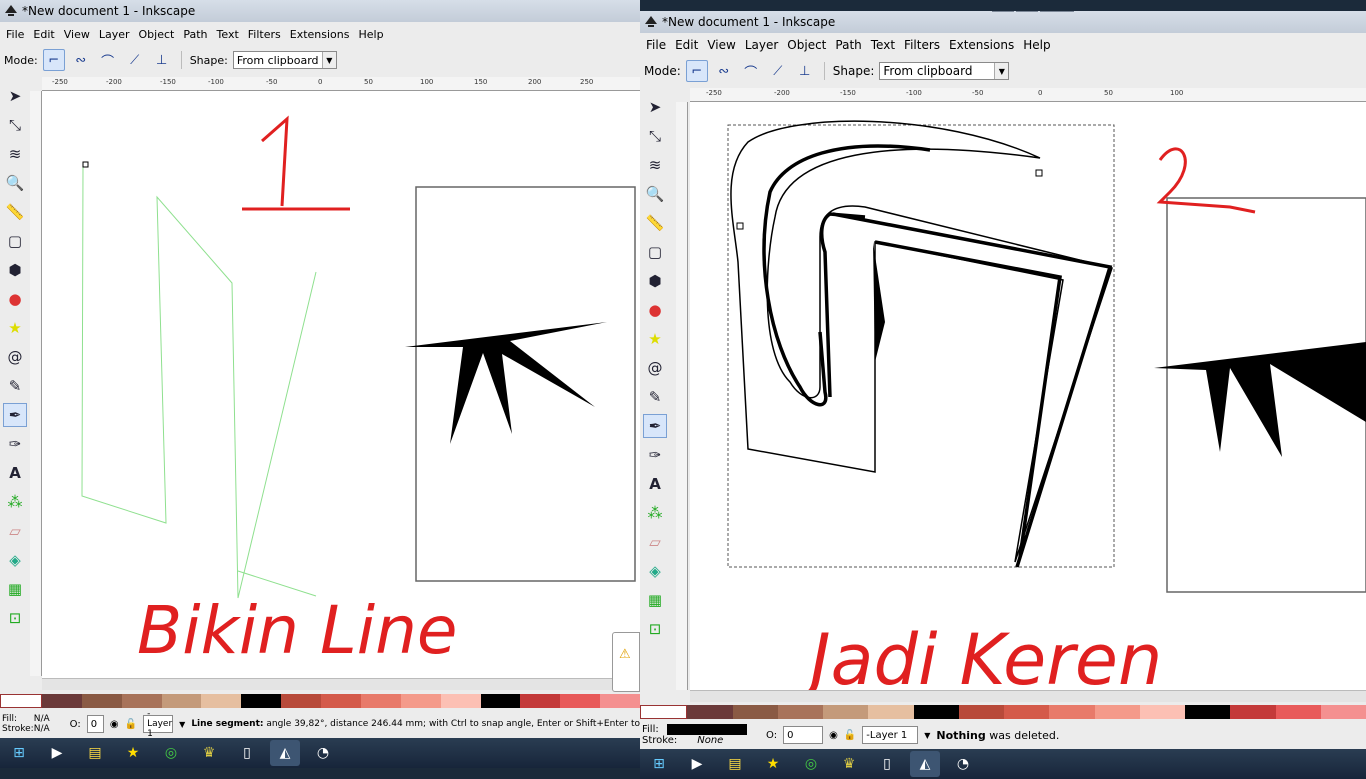  Describe the element at coordinates (1003, 11) in the screenshot. I see `minimize-button: _` at that location.